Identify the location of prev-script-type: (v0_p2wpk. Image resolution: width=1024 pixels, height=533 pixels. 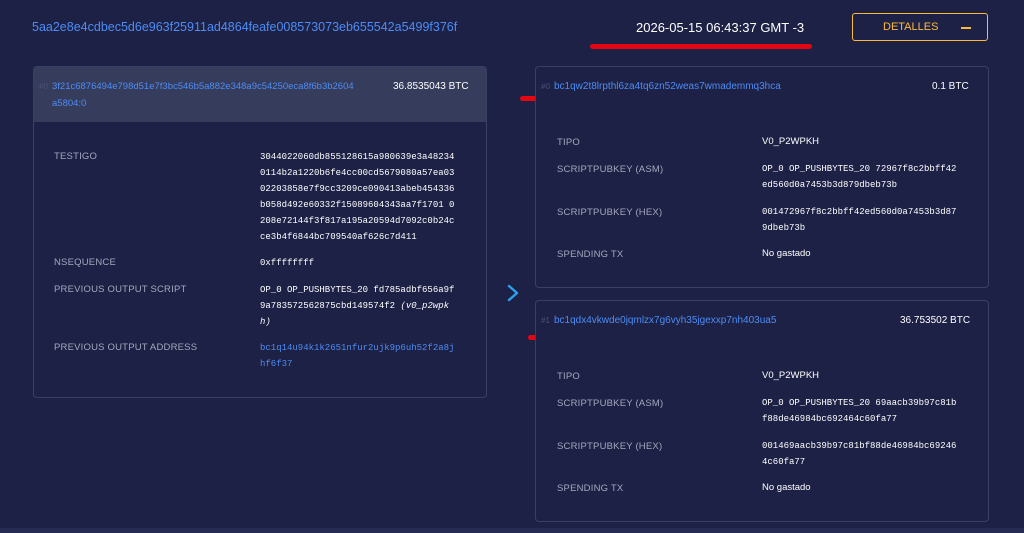
(425, 306).